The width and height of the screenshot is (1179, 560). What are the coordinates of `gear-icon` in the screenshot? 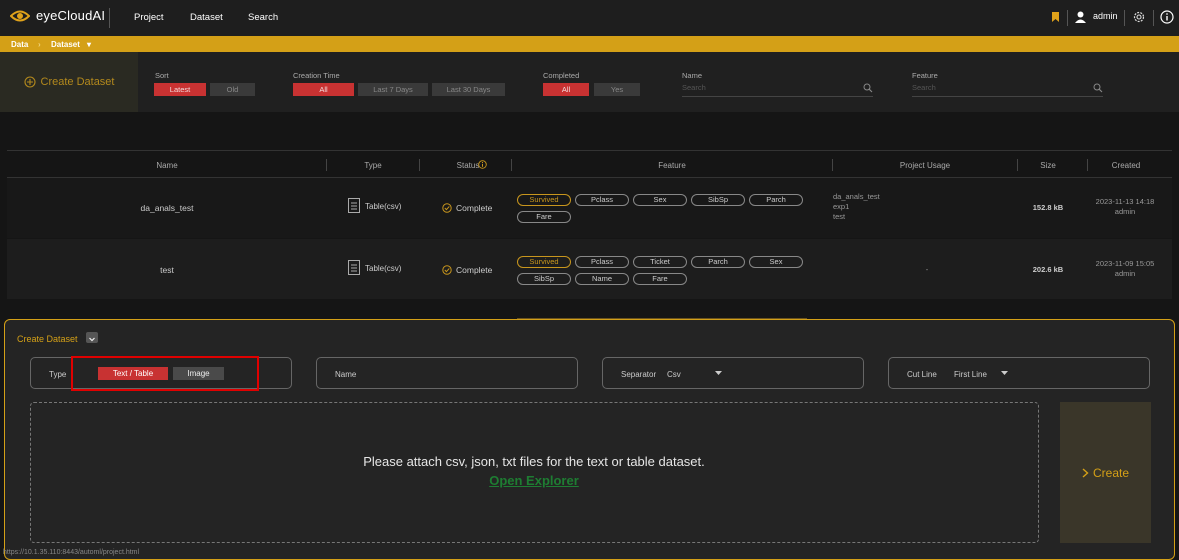 It's located at (1139, 17).